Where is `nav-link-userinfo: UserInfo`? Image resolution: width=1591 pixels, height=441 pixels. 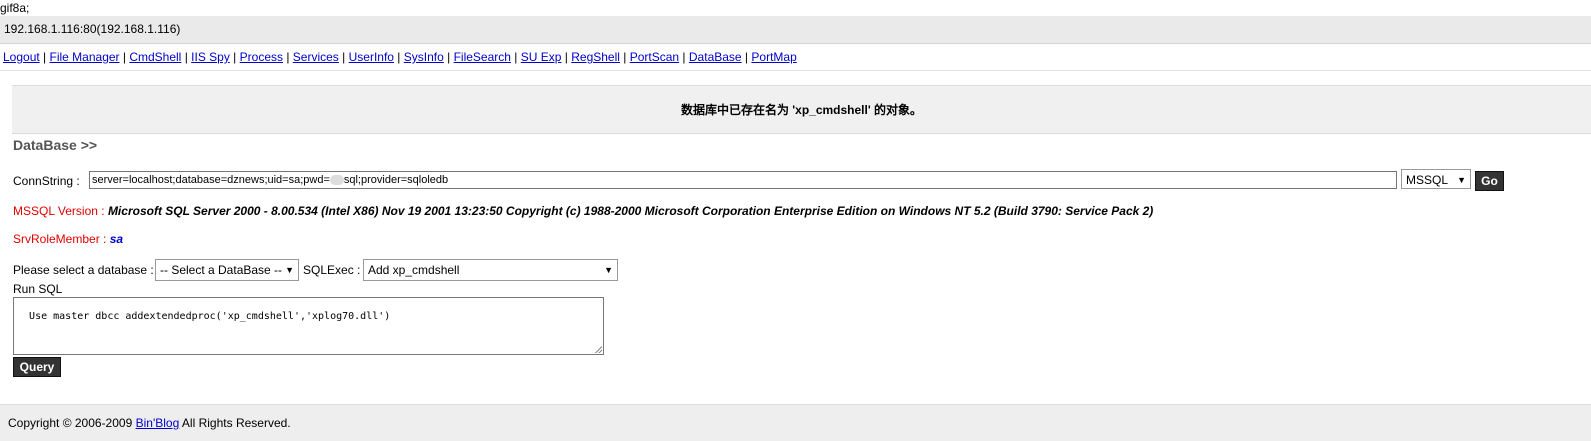
nav-link-userinfo: UserInfo is located at coordinates (371, 57).